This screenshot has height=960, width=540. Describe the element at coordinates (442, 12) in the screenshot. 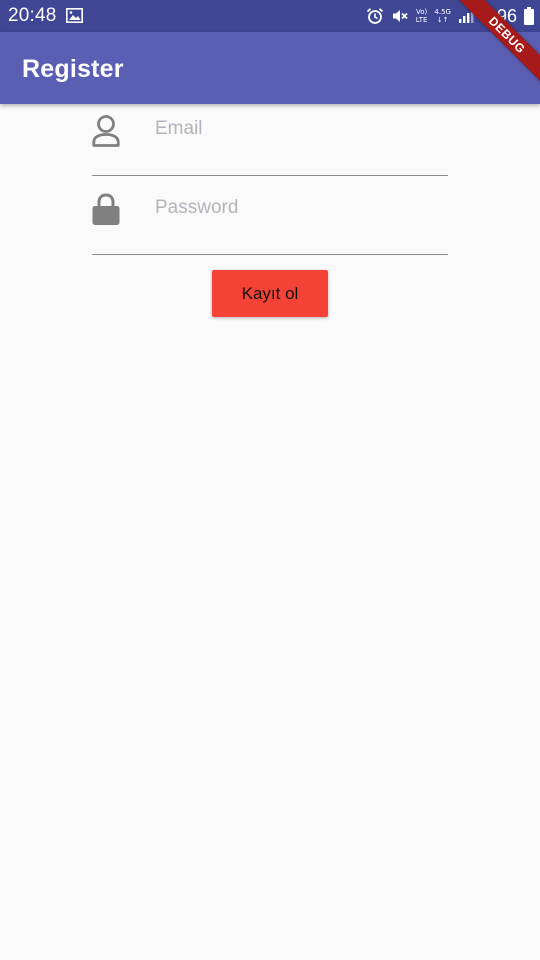

I see `network-type-label: 4.5G` at that location.